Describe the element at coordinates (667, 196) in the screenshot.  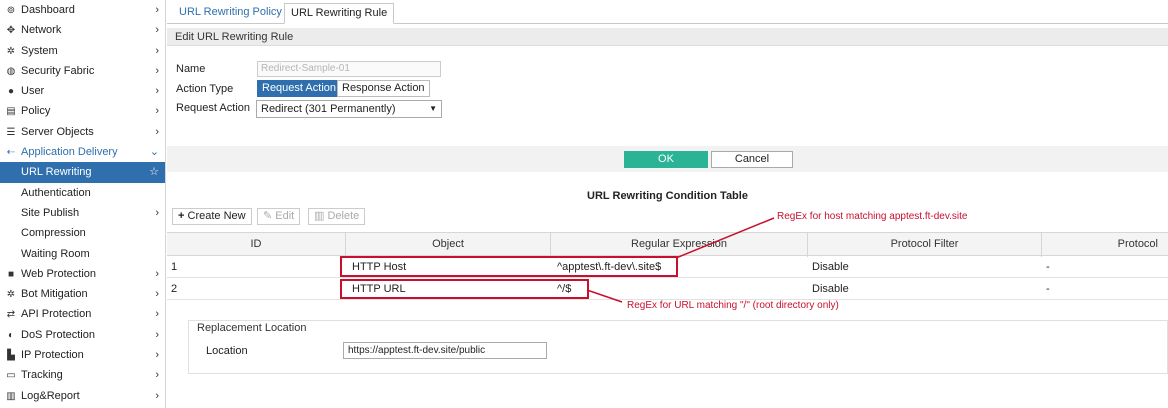
I see `condition-table-title: URL Rewriting Condition Table` at that location.